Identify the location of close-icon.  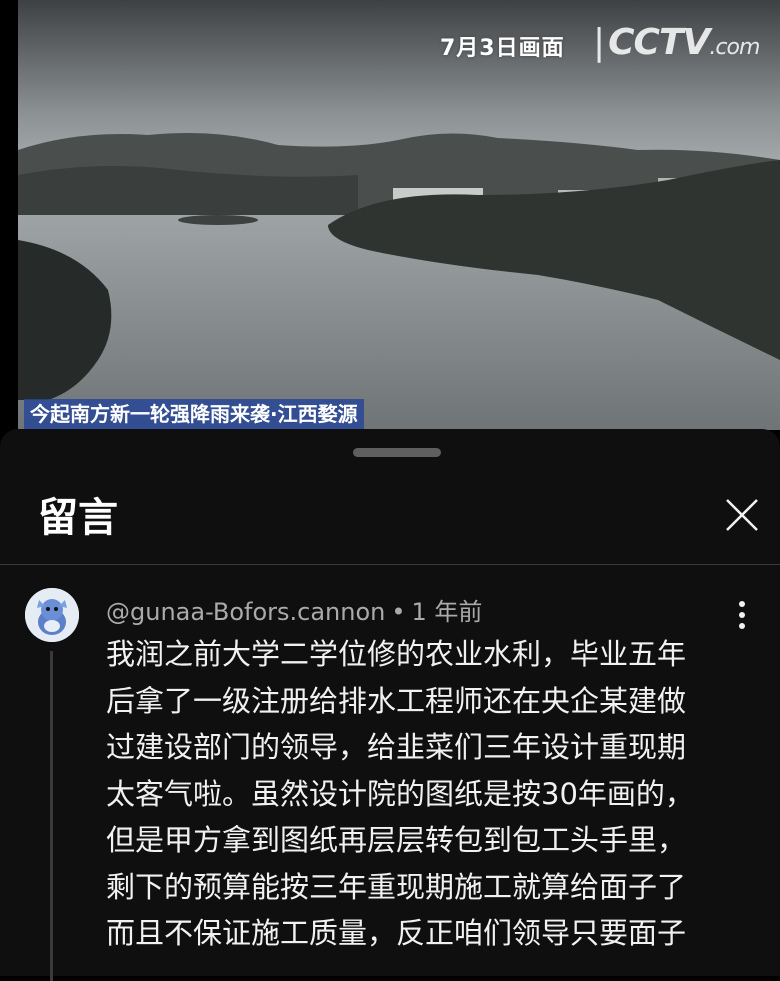
(742, 515).